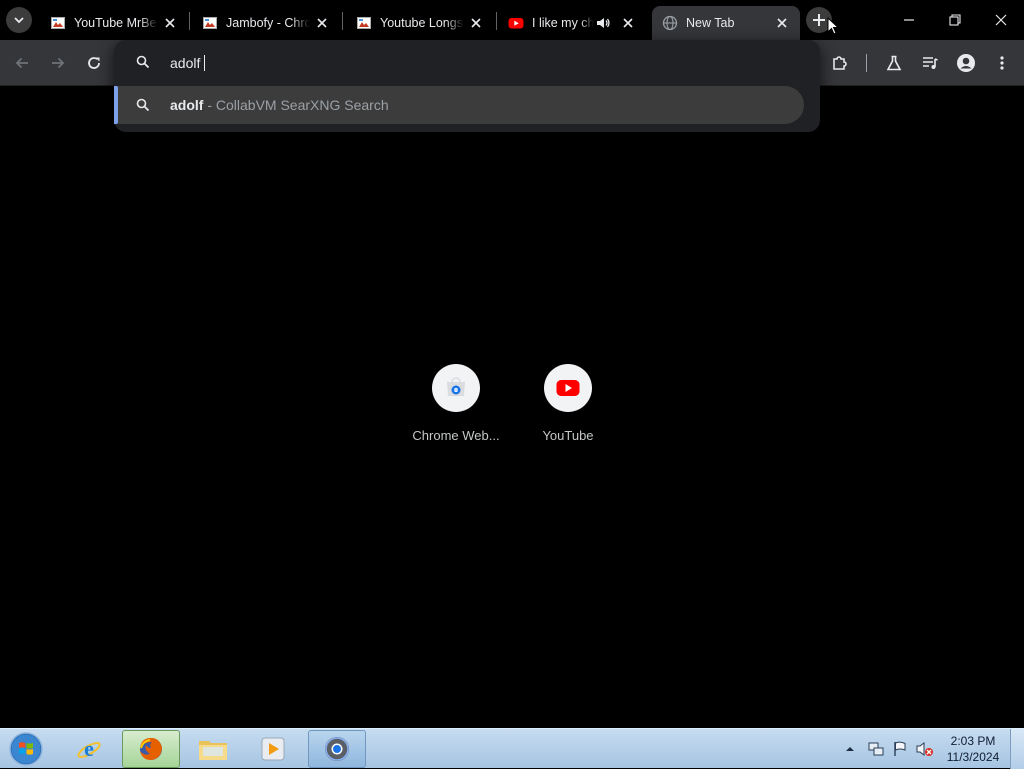  What do you see at coordinates (973, 757) in the screenshot?
I see `clock-date: 11/3/2024` at bounding box center [973, 757].